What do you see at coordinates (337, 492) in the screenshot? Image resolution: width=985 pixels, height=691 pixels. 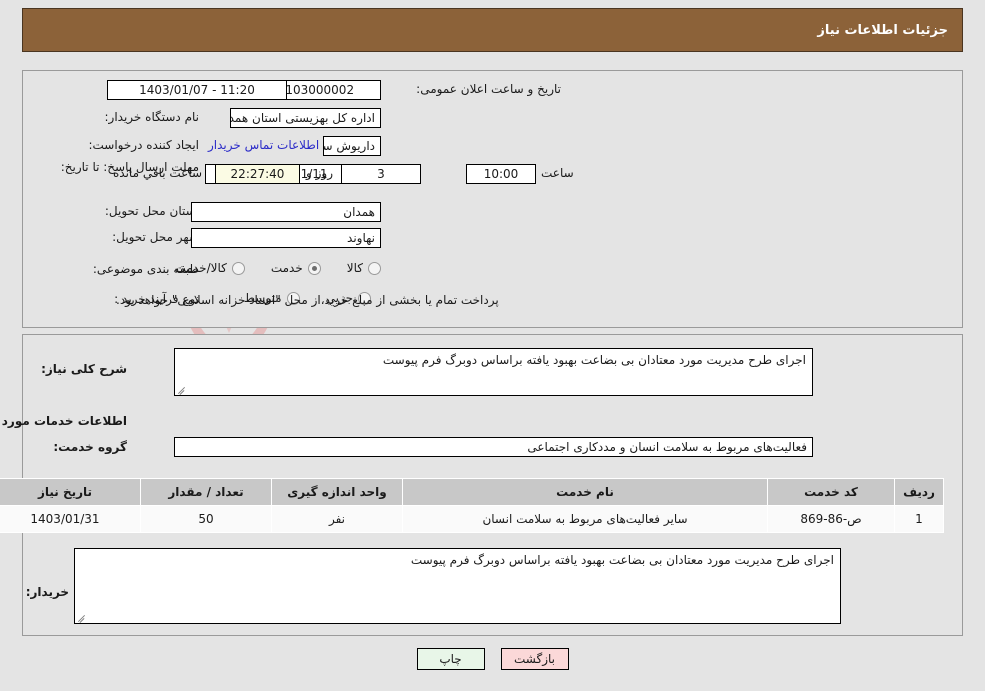 I see `table-col-unit: واحد اندازه گیری` at bounding box center [337, 492].